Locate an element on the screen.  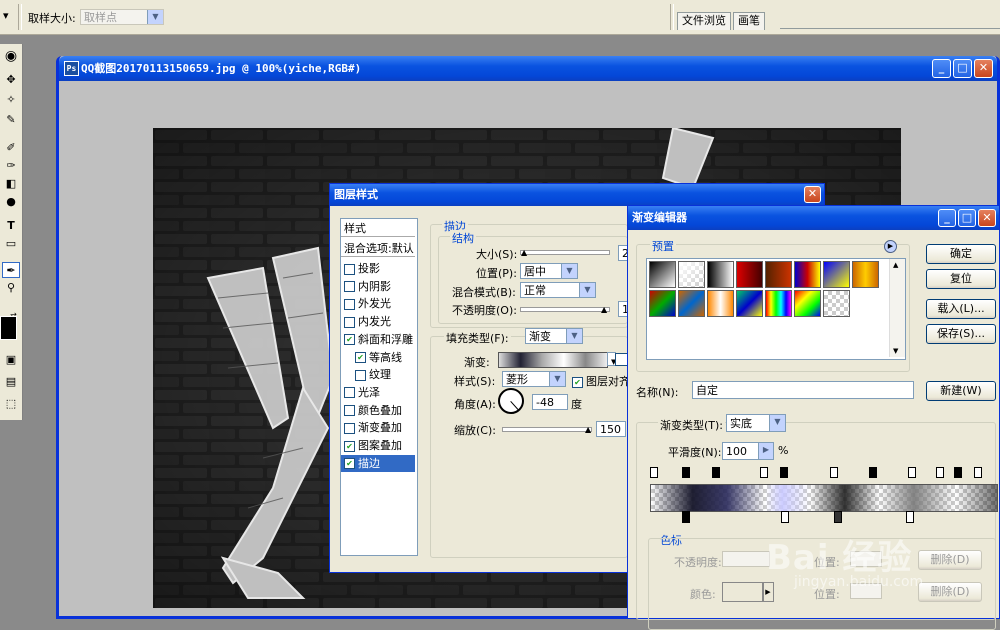
scale-input: 150 is located at coordinates (611, 429).